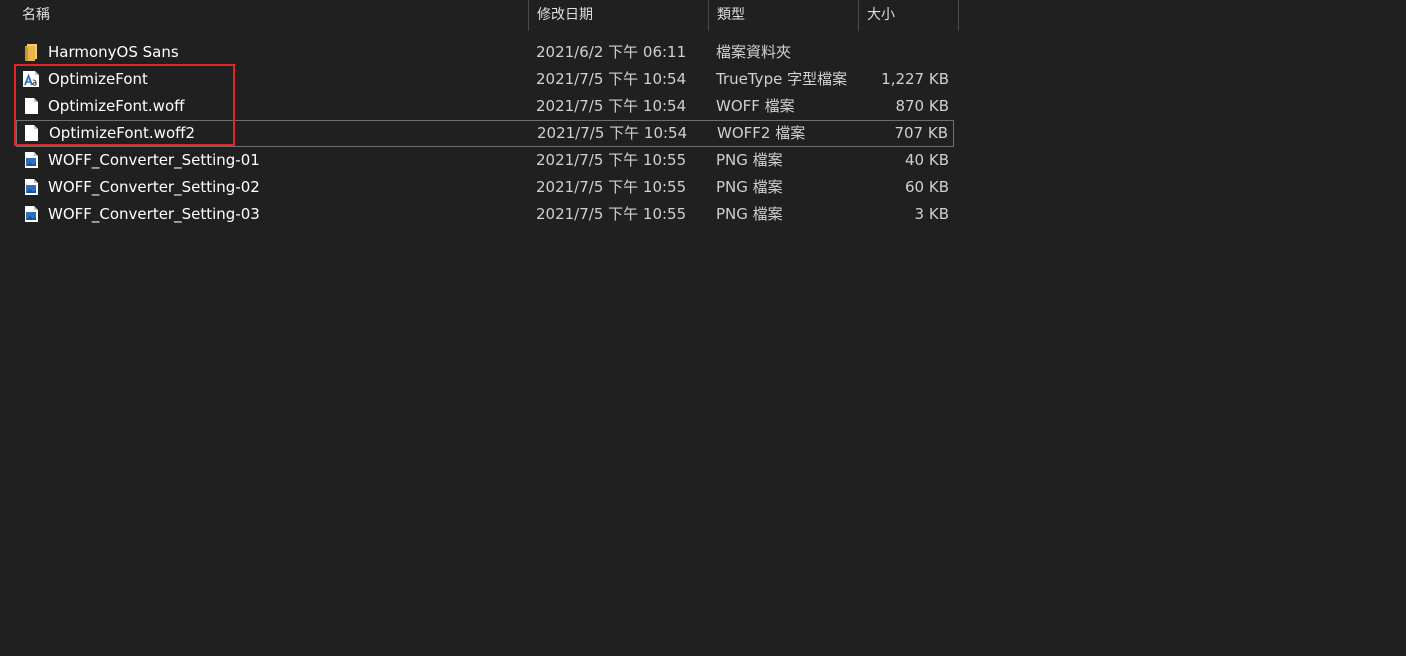 This screenshot has height=656, width=1406. I want to click on file-size: 870 KB, so click(922, 106).